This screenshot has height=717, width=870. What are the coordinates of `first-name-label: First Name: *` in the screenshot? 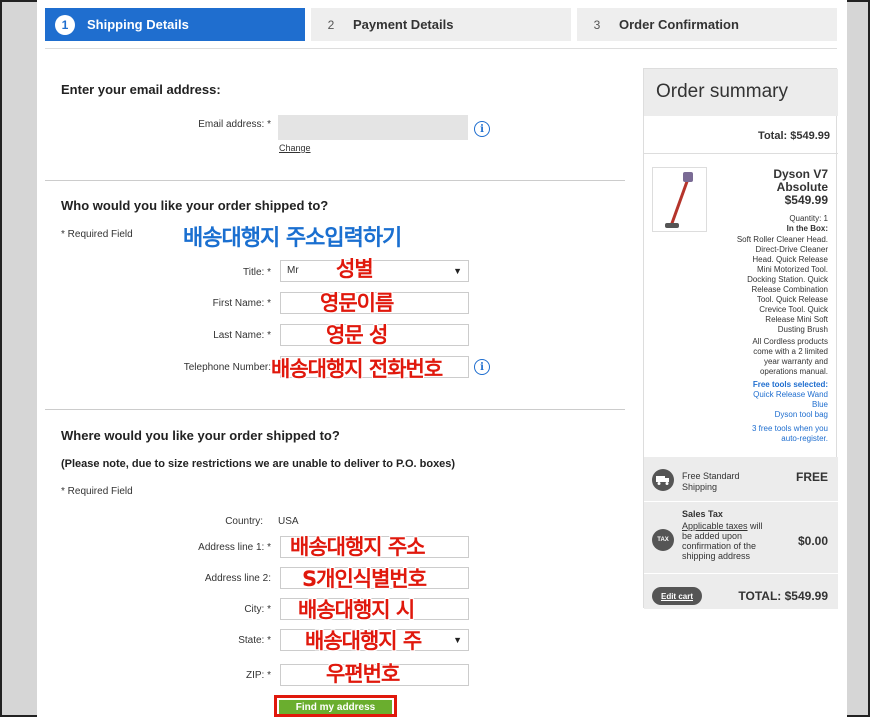 It's located at (241, 303).